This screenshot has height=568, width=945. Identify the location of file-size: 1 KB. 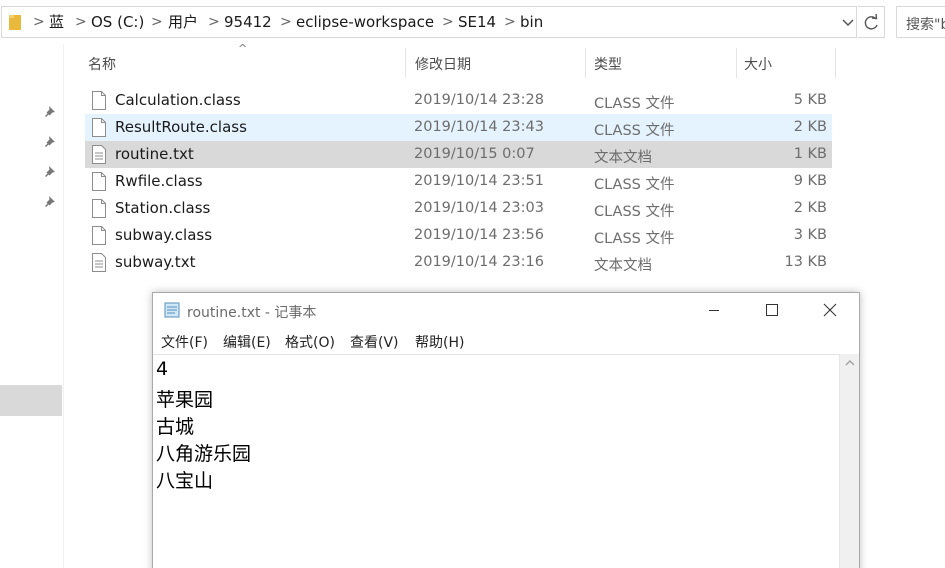
(810, 154).